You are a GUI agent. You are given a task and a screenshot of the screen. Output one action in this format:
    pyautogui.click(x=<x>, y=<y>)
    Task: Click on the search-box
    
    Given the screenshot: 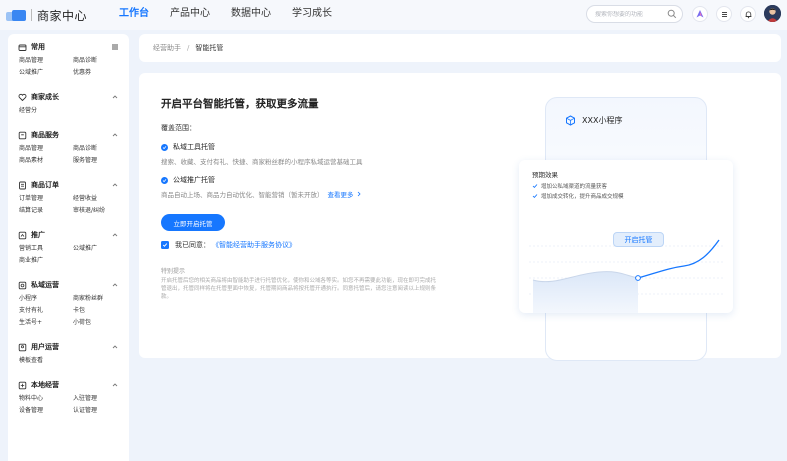 What is the action you would take?
    pyautogui.click(x=634, y=14)
    